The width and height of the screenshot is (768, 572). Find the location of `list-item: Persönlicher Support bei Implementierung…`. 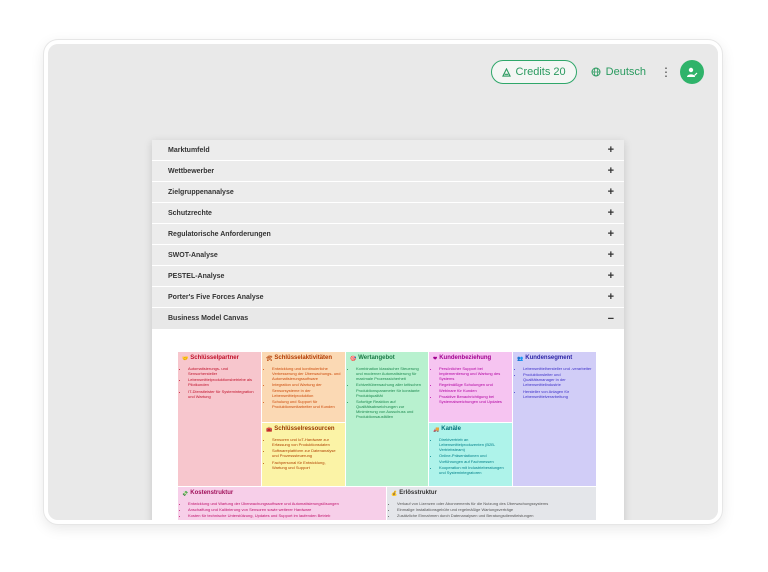

list-item: Persönlicher Support bei Implementierung… is located at coordinates (473, 374).